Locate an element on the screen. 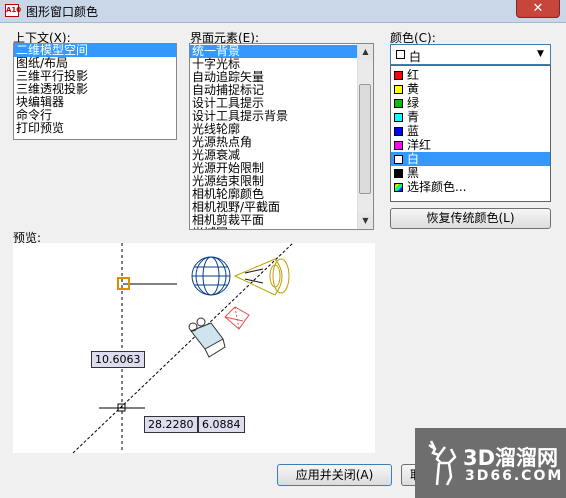 The height and width of the screenshot is (498, 566). interface-element-item: 光域网 is located at coordinates (274, 228).